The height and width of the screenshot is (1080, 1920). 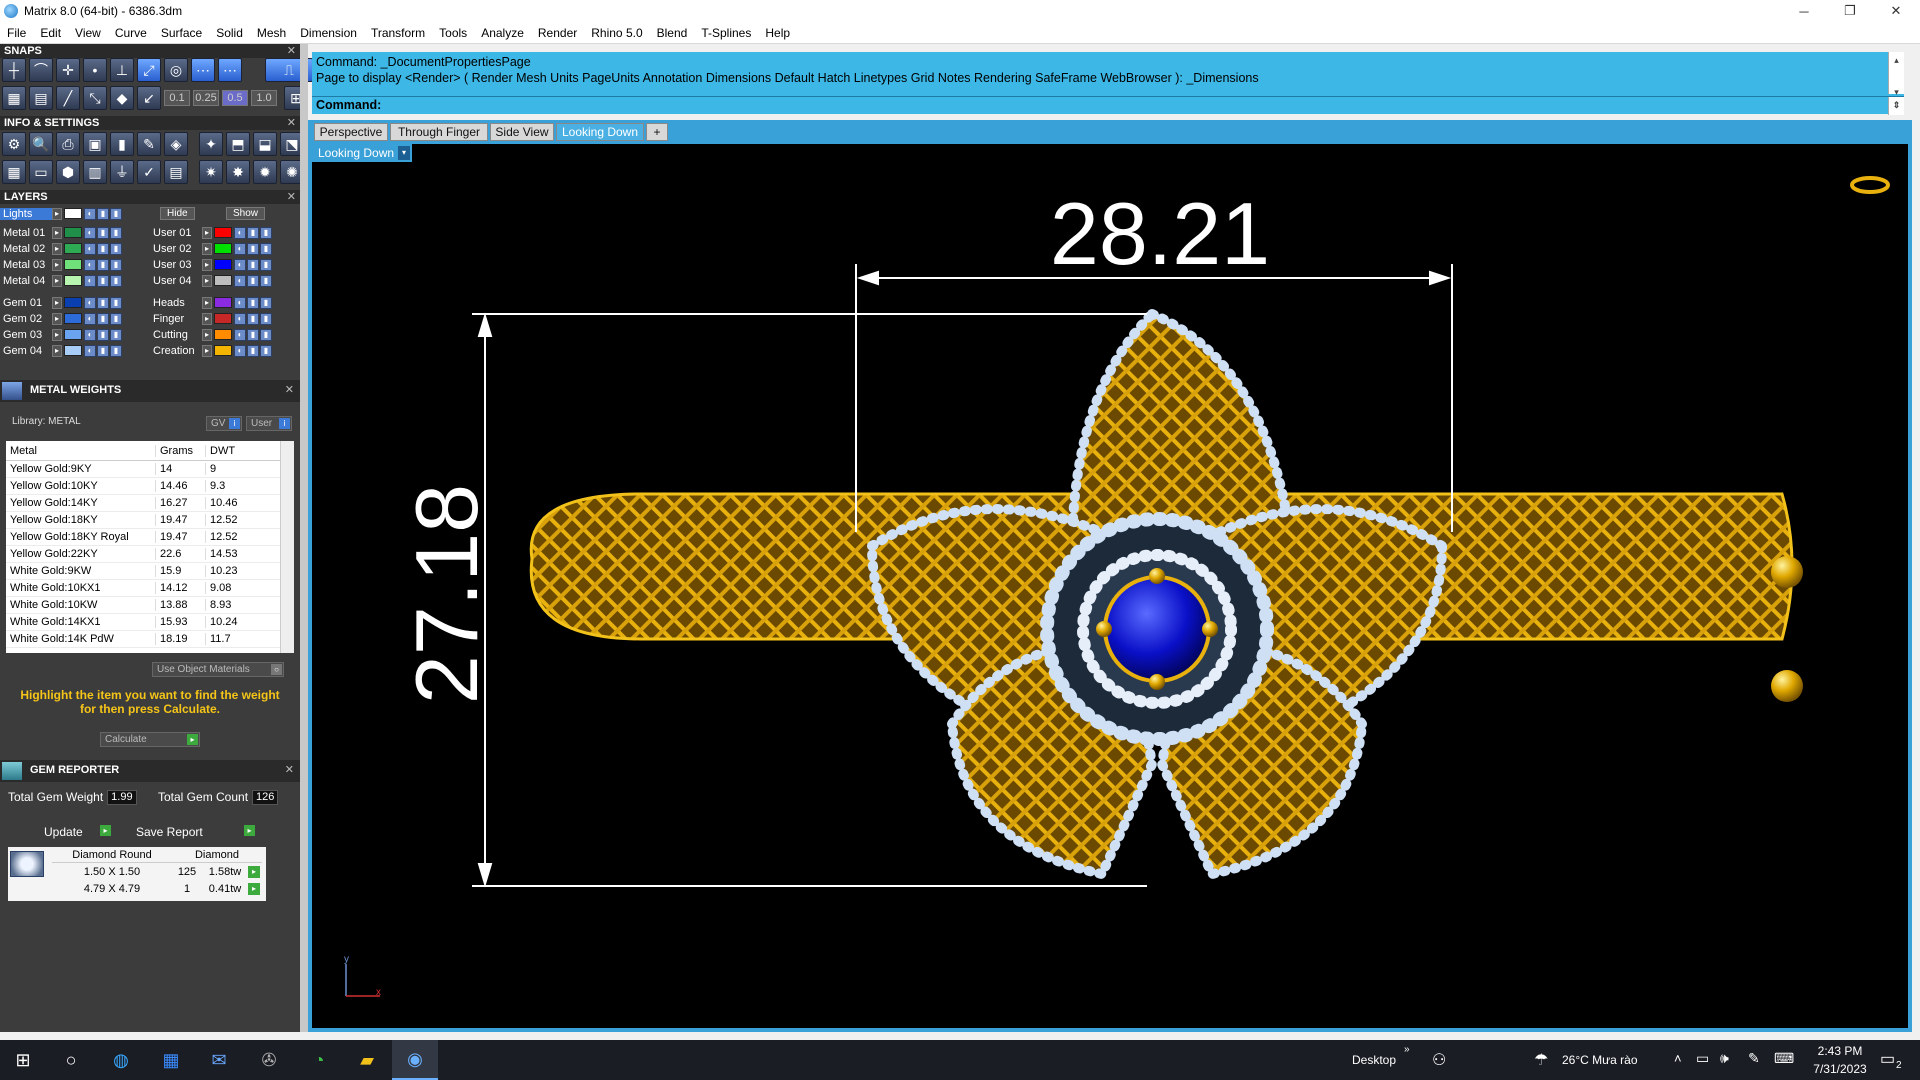 What do you see at coordinates (211, 334) in the screenshot?
I see `layer-row: Cutting ▸ ◐ ▮ ▮` at bounding box center [211, 334].